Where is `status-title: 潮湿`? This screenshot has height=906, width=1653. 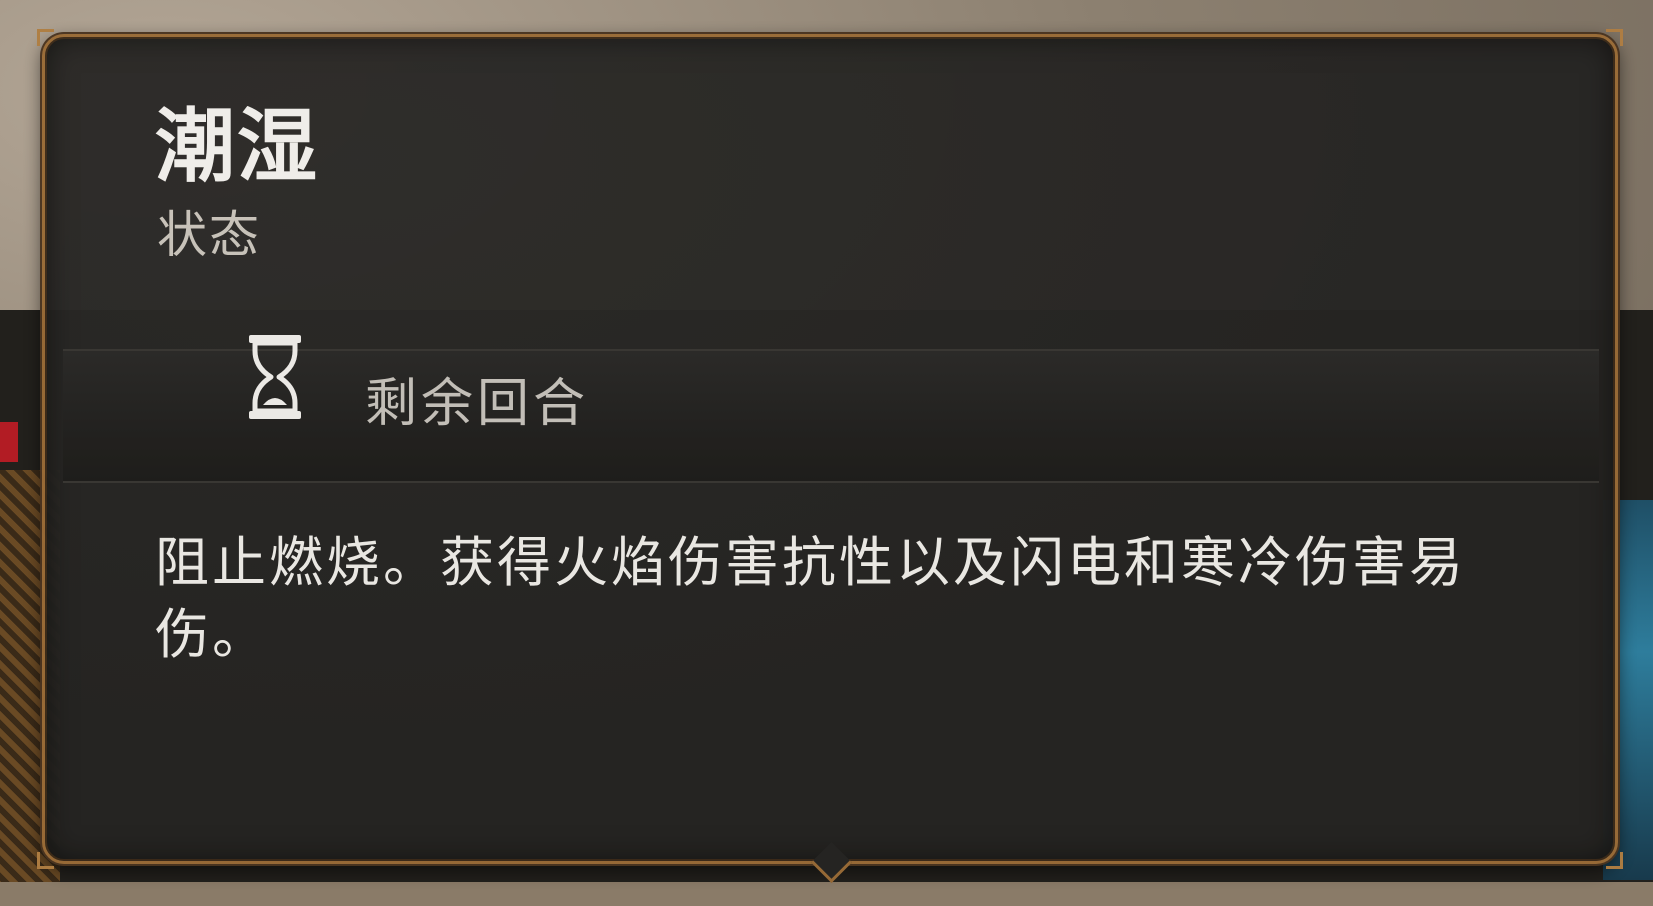 status-title: 潮湿 is located at coordinates (237, 146).